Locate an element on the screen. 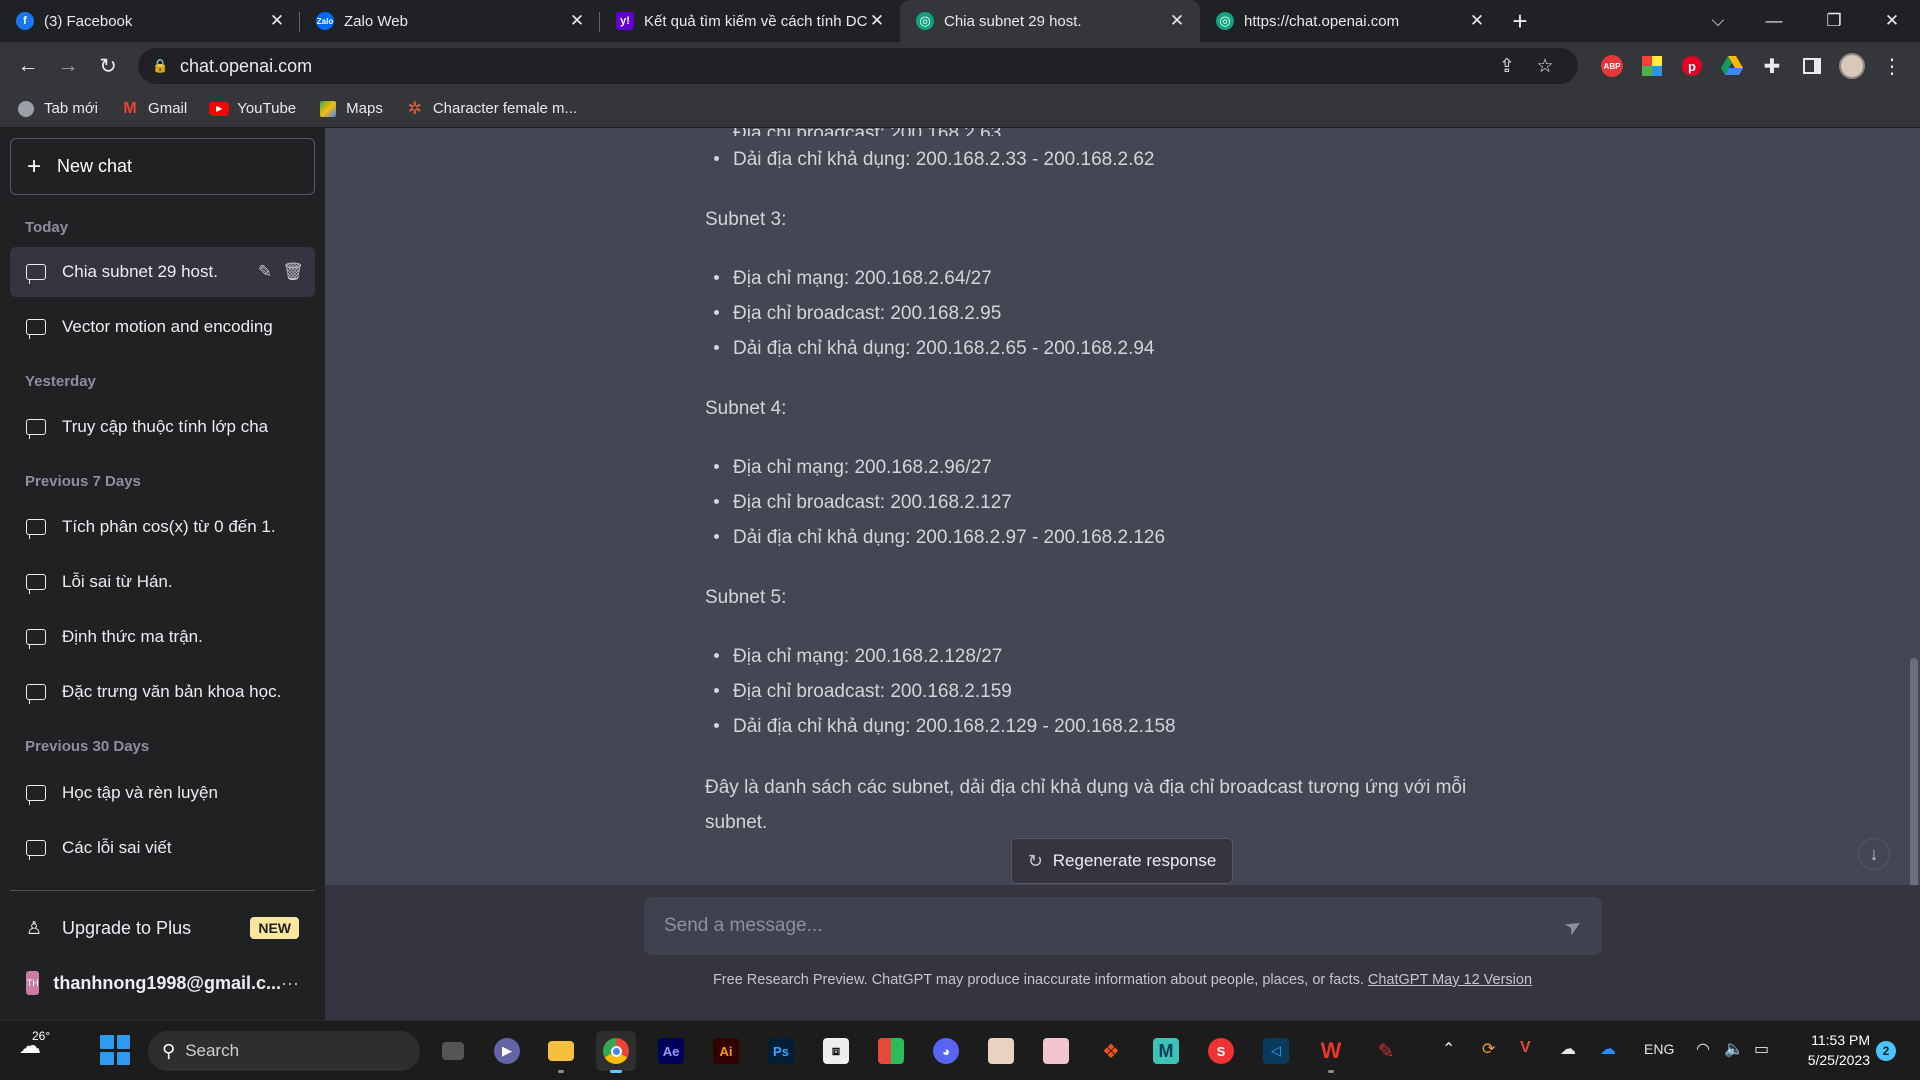  file-explorer-icon is located at coordinates (561, 1052).